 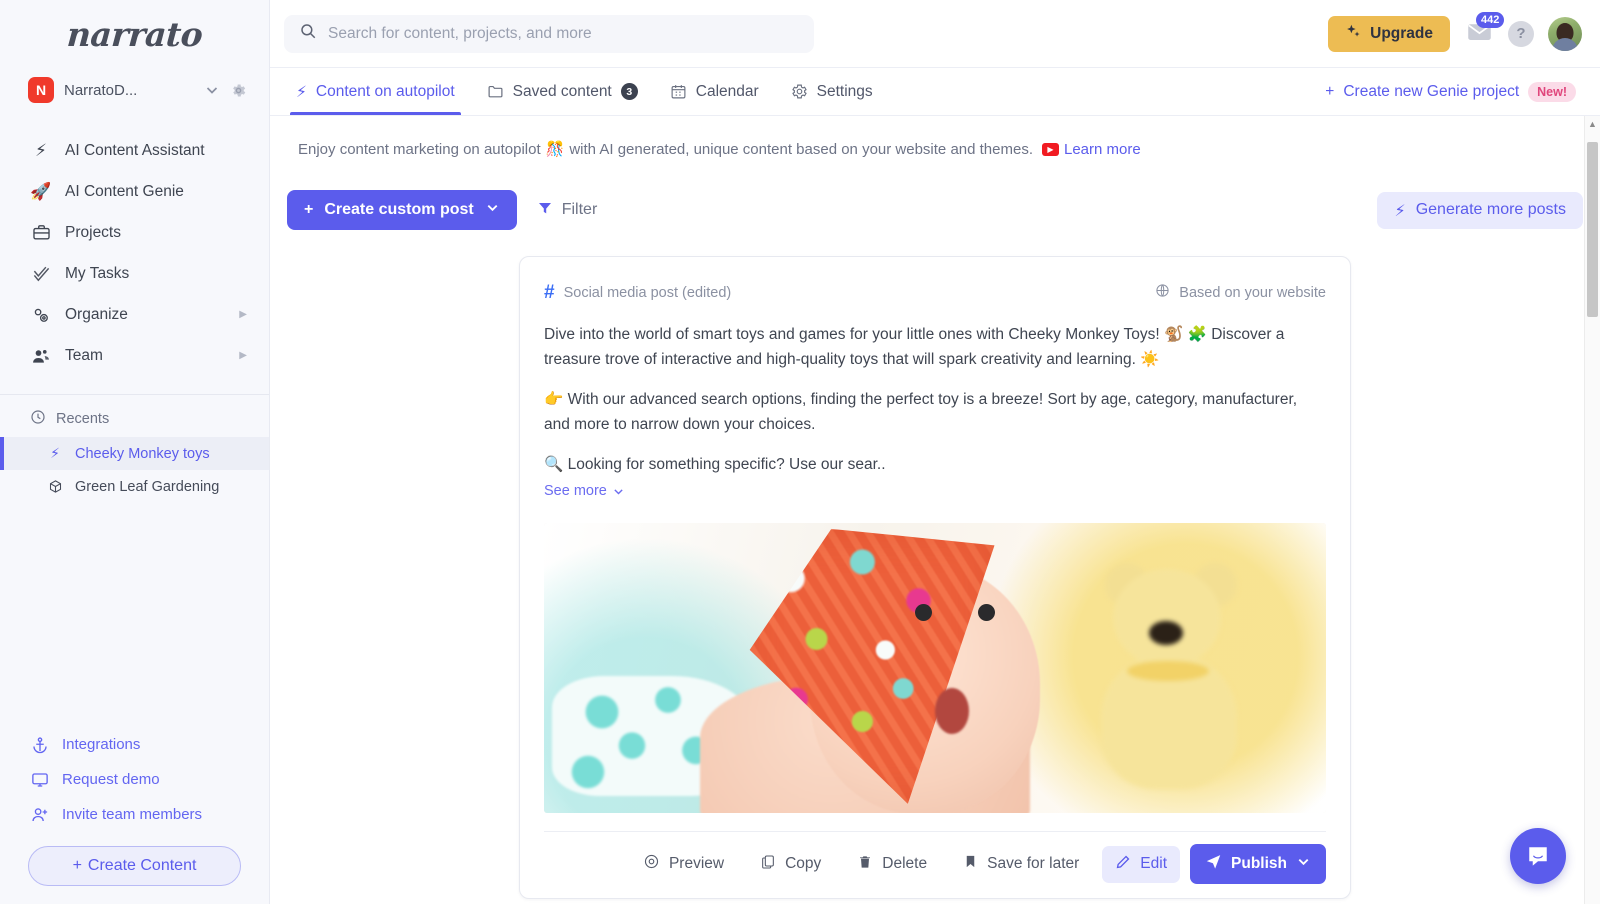 What do you see at coordinates (970, 864) in the screenshot?
I see `bookmark-icon` at bounding box center [970, 864].